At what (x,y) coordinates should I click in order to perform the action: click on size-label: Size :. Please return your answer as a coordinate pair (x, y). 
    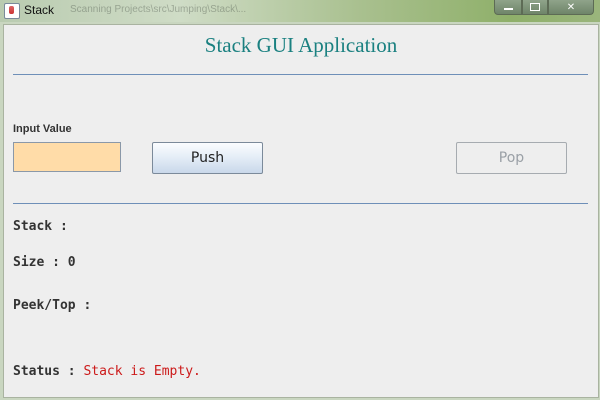
    Looking at the image, I should click on (40, 262).